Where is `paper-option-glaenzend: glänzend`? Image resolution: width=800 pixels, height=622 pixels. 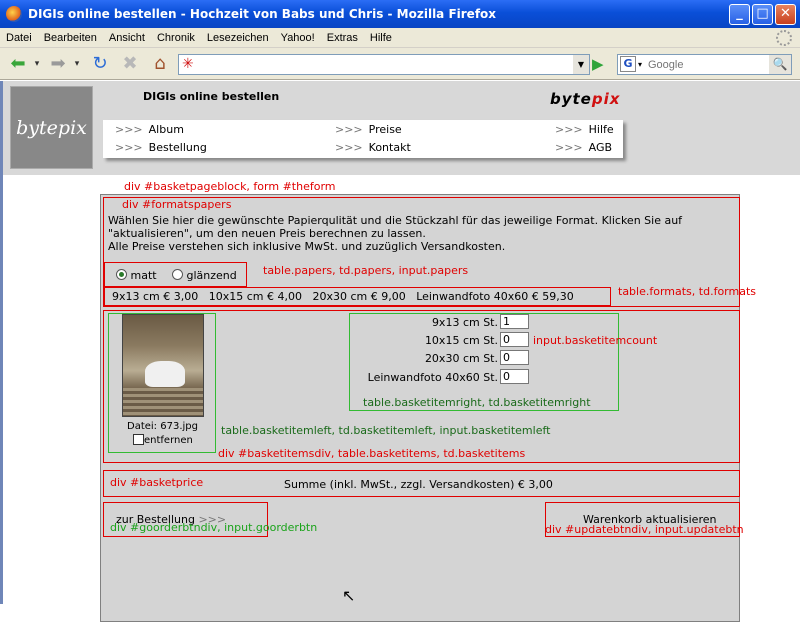 paper-option-glaenzend: glänzend is located at coordinates (204, 275).